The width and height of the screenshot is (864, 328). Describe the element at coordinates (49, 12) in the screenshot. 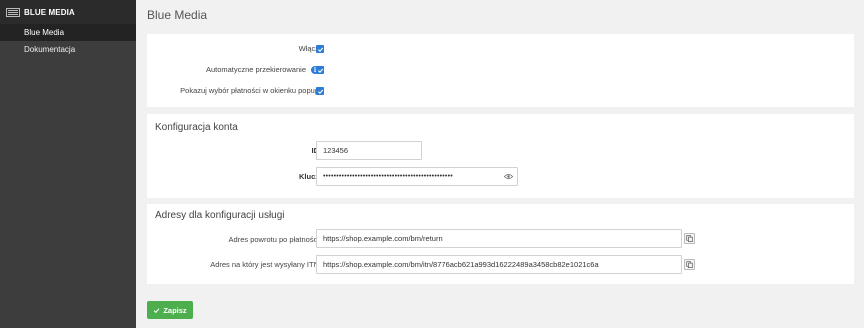

I see `brand-title: BLUE MEDIA` at that location.